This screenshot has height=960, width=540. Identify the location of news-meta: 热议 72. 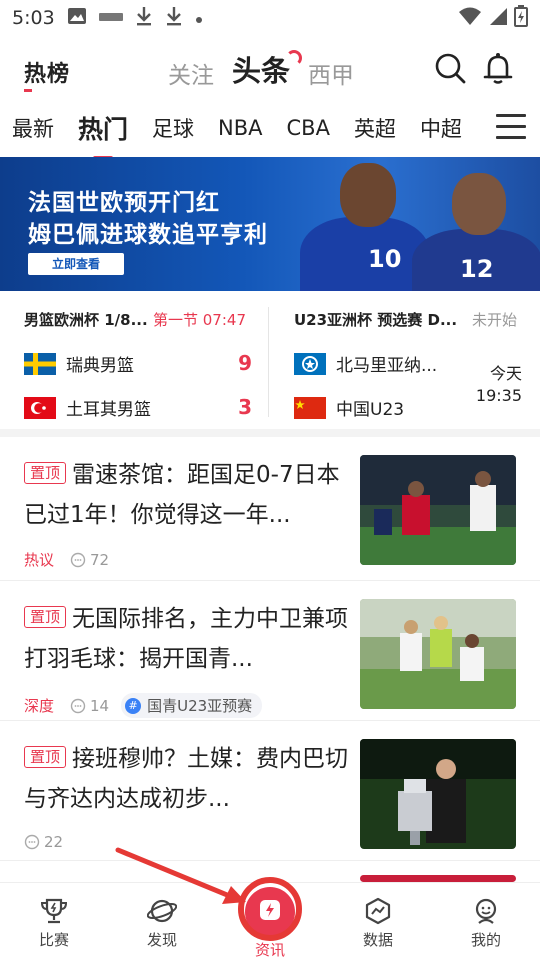
(72, 559).